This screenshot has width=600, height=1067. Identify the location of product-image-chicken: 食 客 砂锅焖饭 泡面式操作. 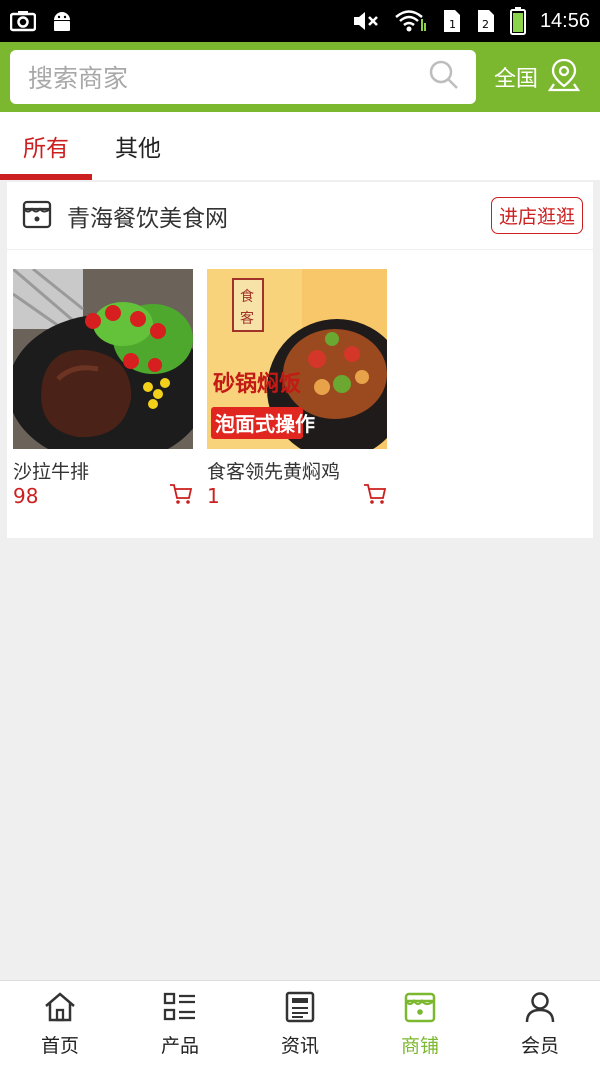
(297, 359).